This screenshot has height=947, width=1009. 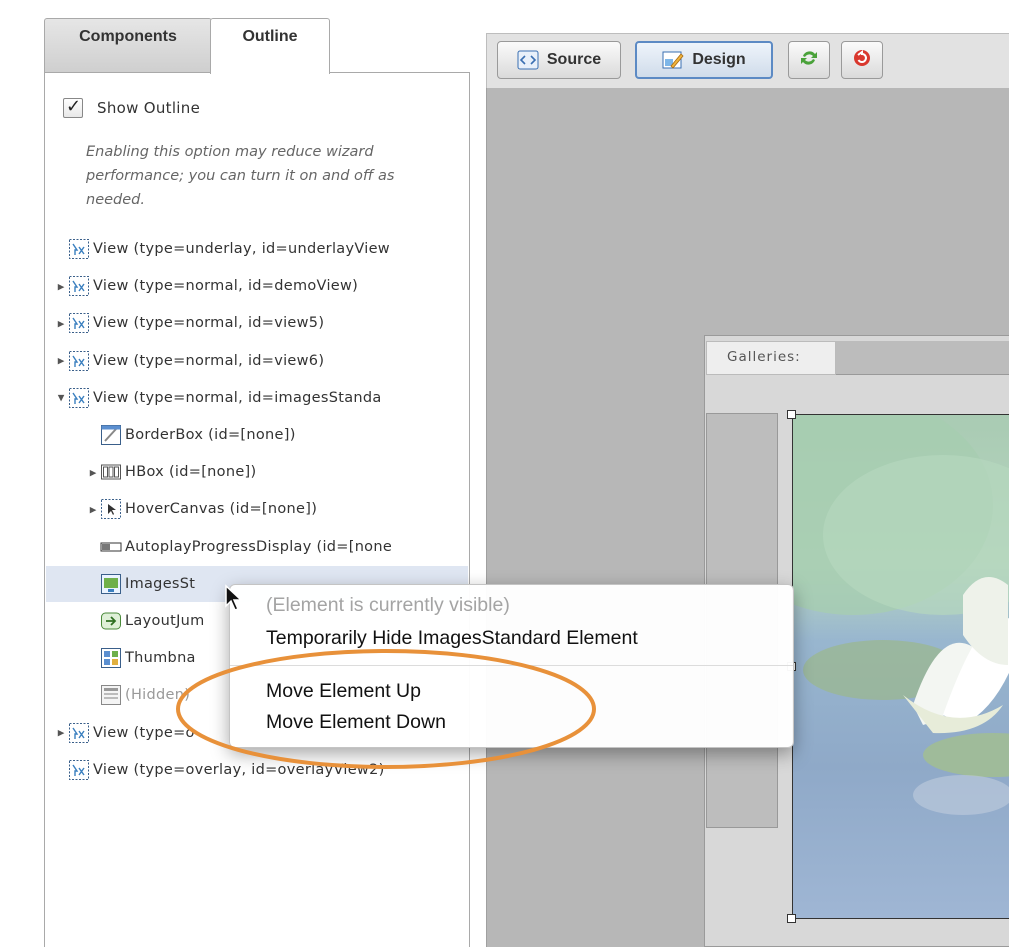 I want to click on tree-row-label: Thumbna, so click(x=160, y=658).